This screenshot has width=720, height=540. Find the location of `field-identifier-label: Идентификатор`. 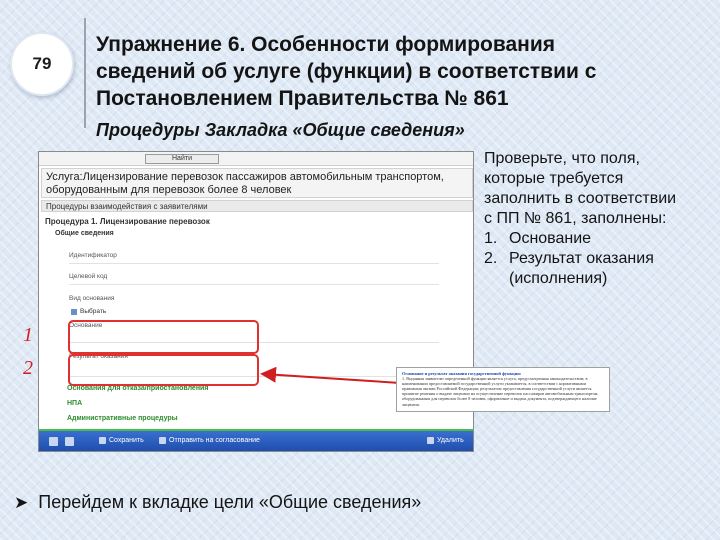

field-identifier-label: Идентификатор is located at coordinates (93, 255).